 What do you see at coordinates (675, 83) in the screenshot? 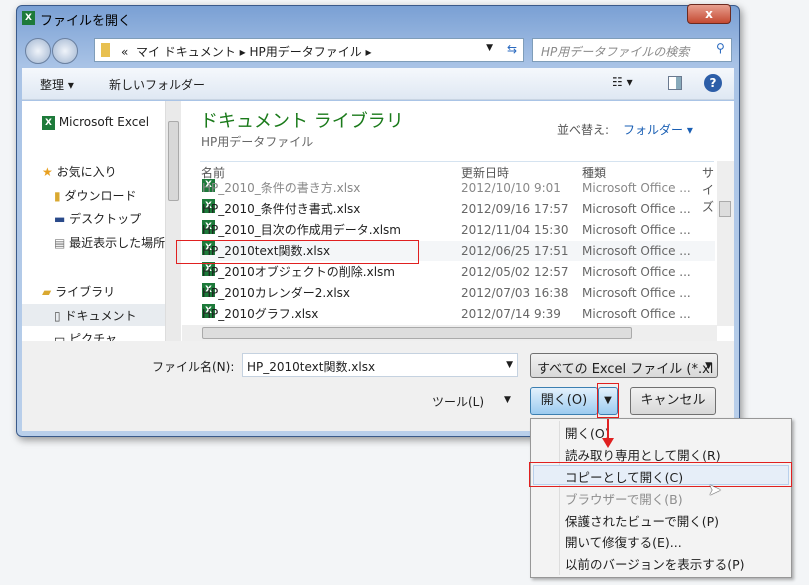
I see `preview-pane-icon` at bounding box center [675, 83].